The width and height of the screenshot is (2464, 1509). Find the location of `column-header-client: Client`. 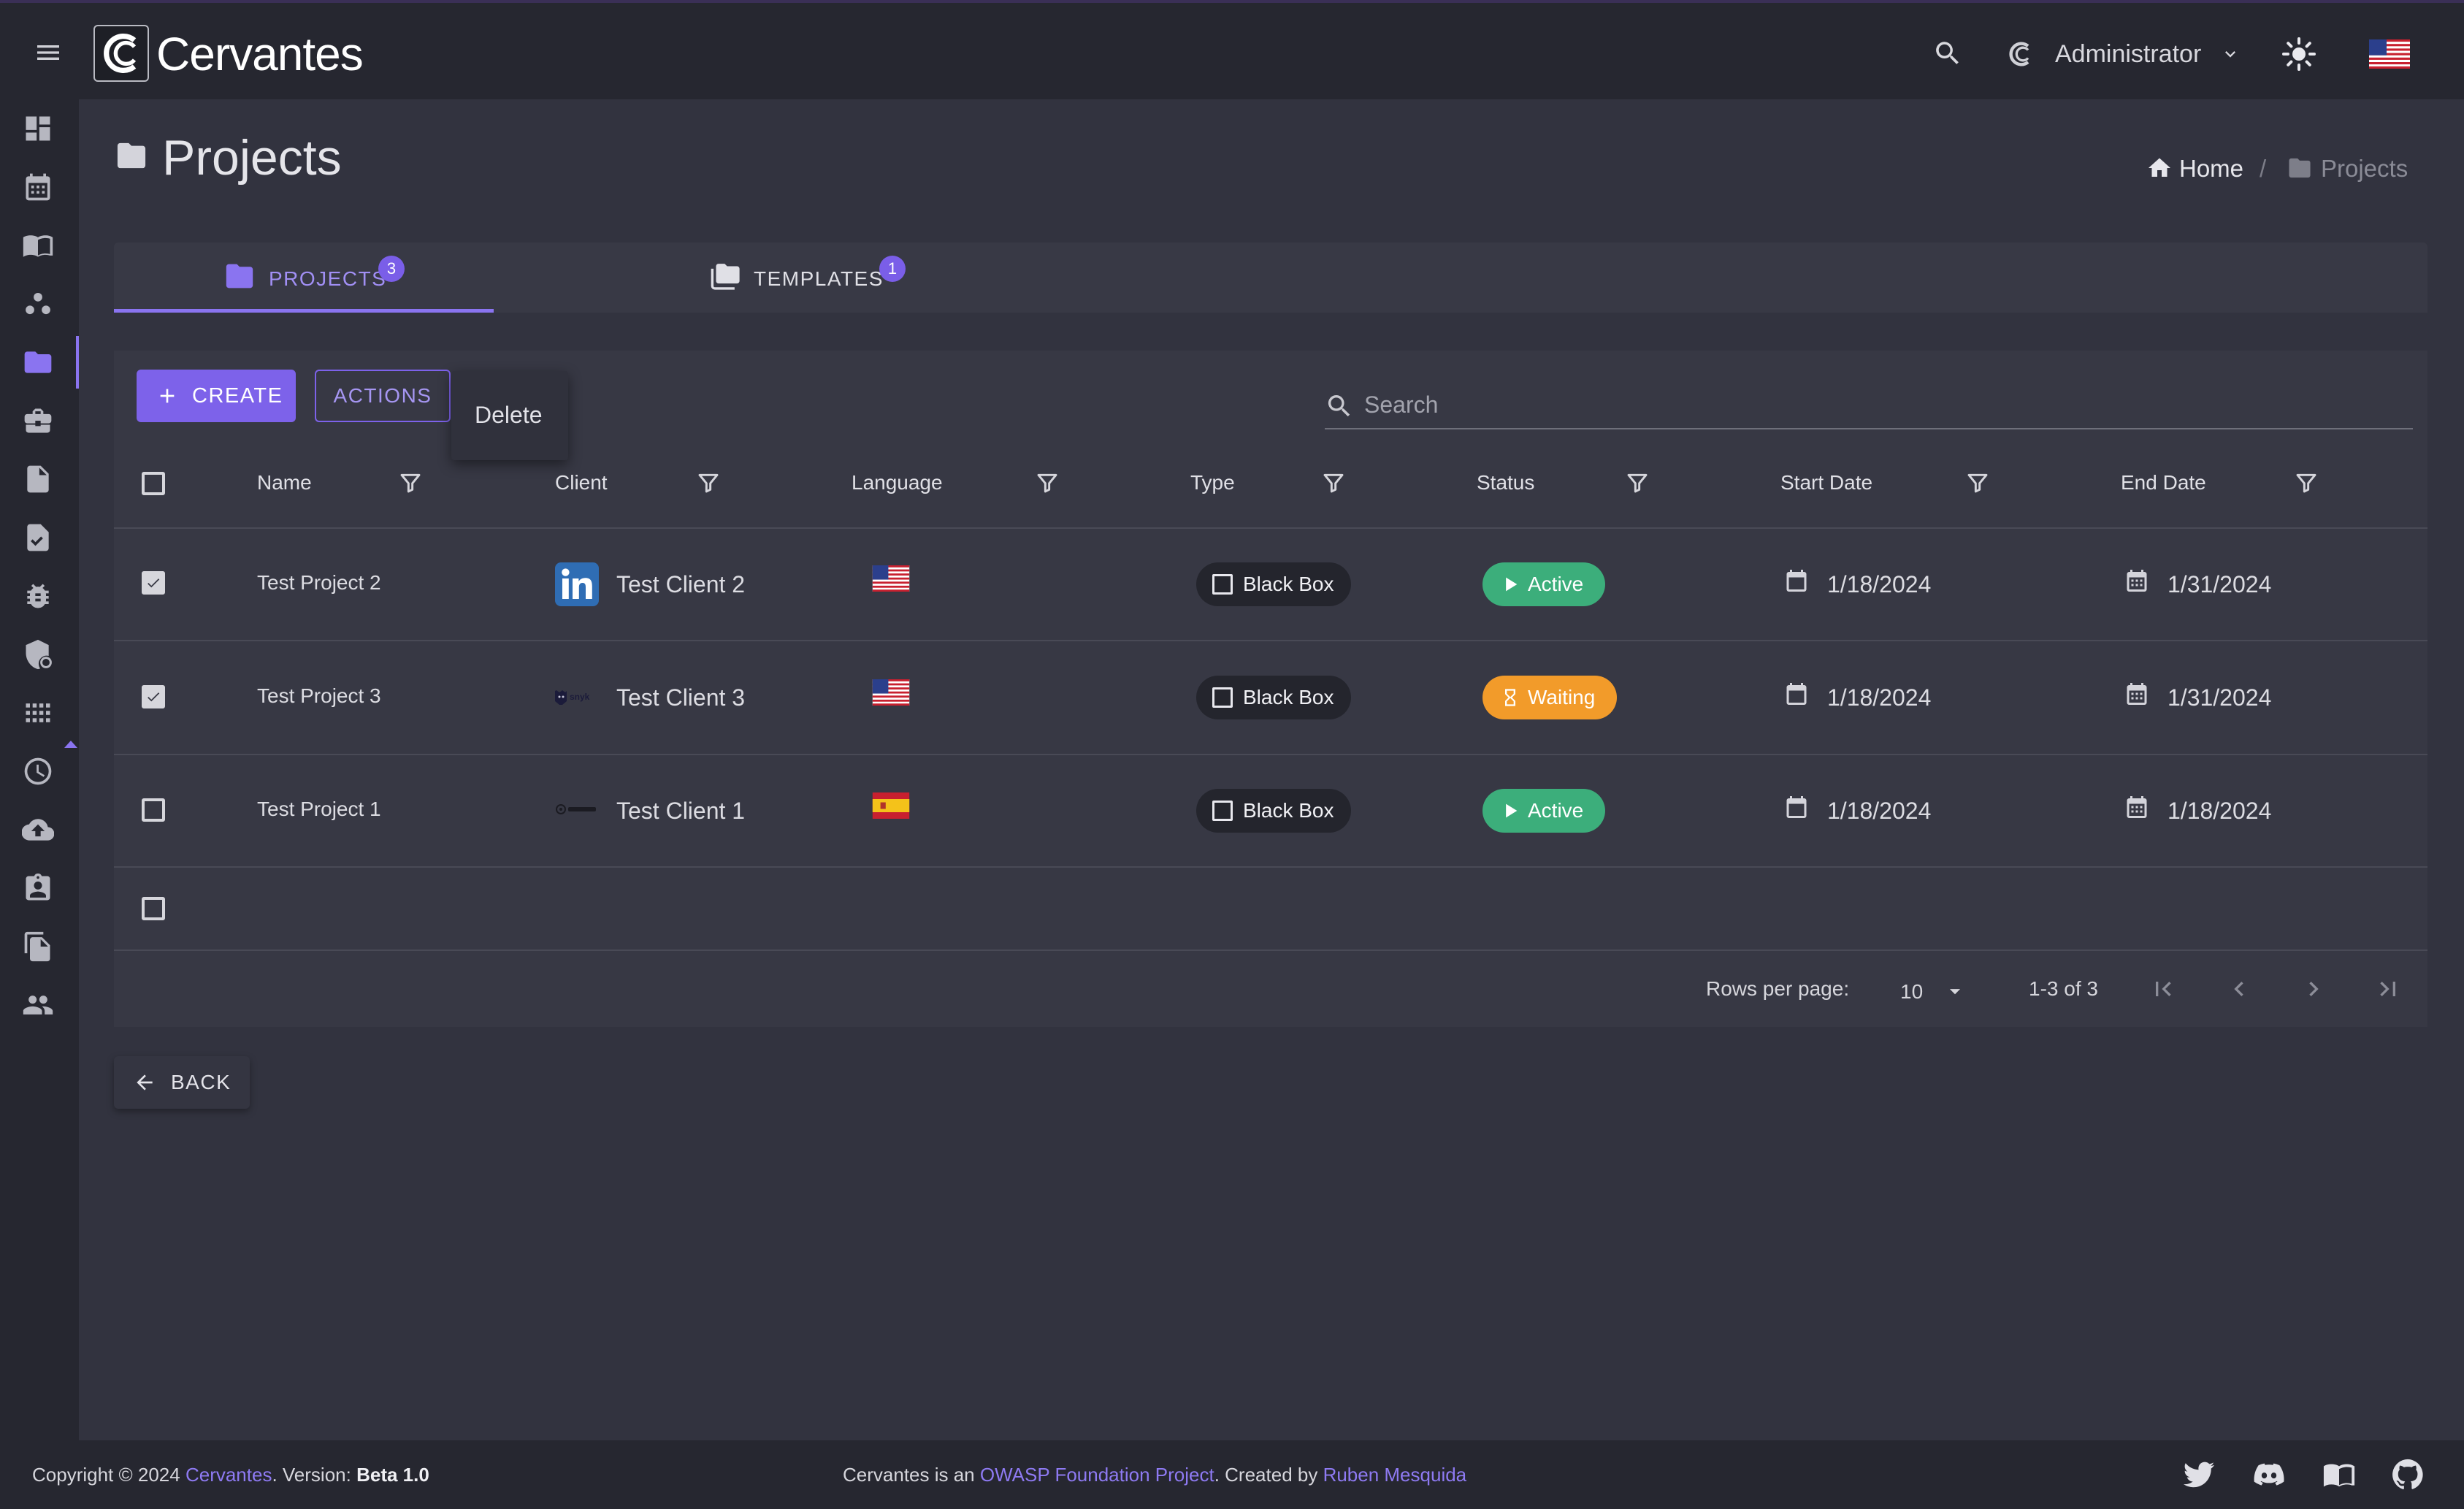

column-header-client: Client is located at coordinates (581, 483).